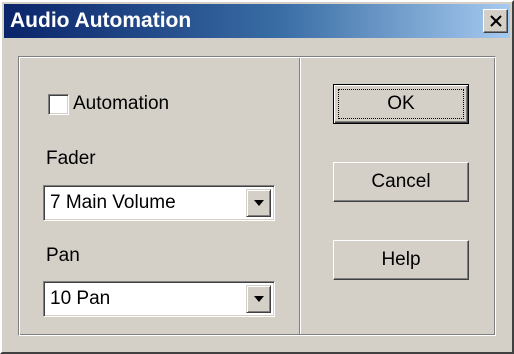  I want to click on close-button, so click(495, 21).